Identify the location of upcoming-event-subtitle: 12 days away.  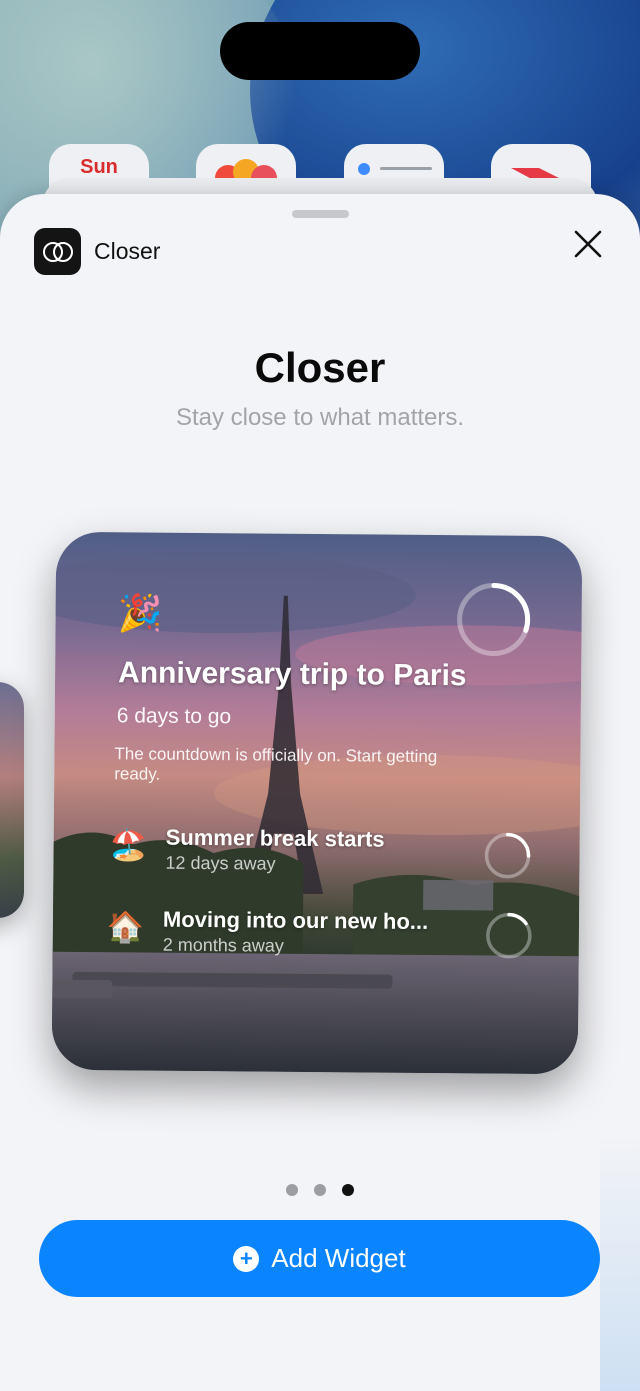
(220, 863).